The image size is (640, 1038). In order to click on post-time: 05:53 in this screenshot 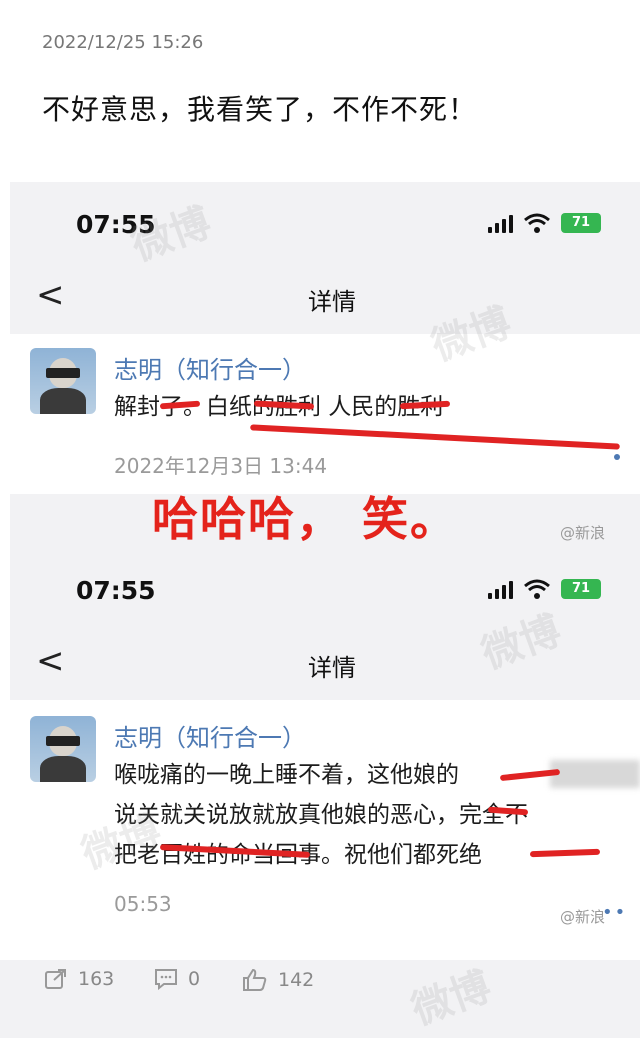, I will do `click(143, 904)`.